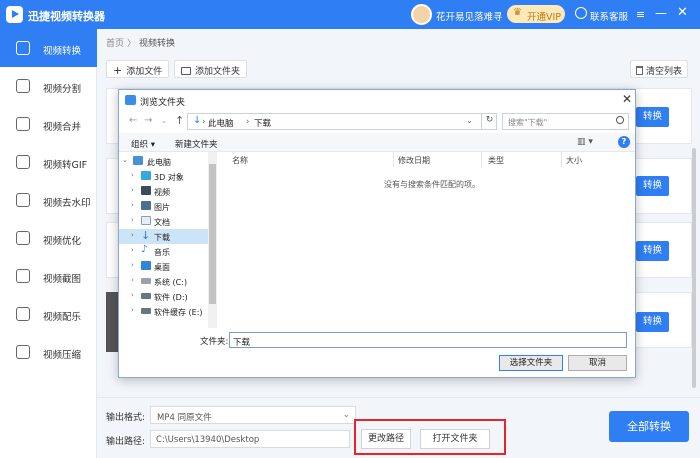 The height and width of the screenshot is (458, 700). I want to click on search-input: 搜索"下载", so click(565, 121).